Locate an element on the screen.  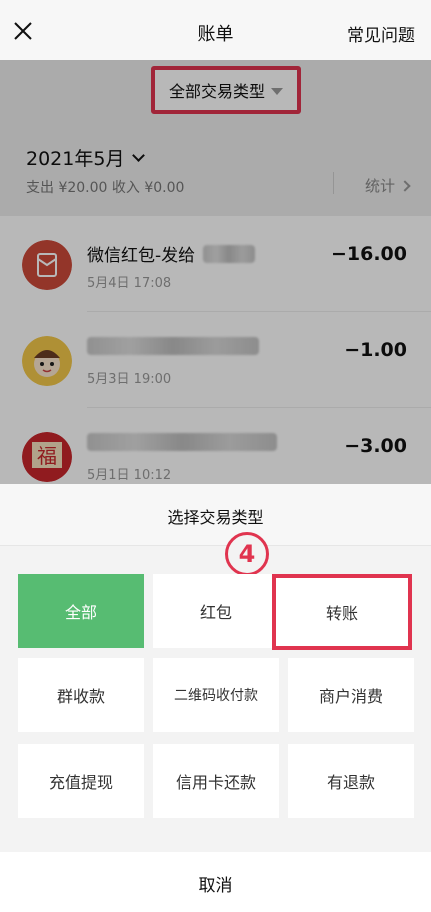
cancel-label: 取消 is located at coordinates (215, 886).